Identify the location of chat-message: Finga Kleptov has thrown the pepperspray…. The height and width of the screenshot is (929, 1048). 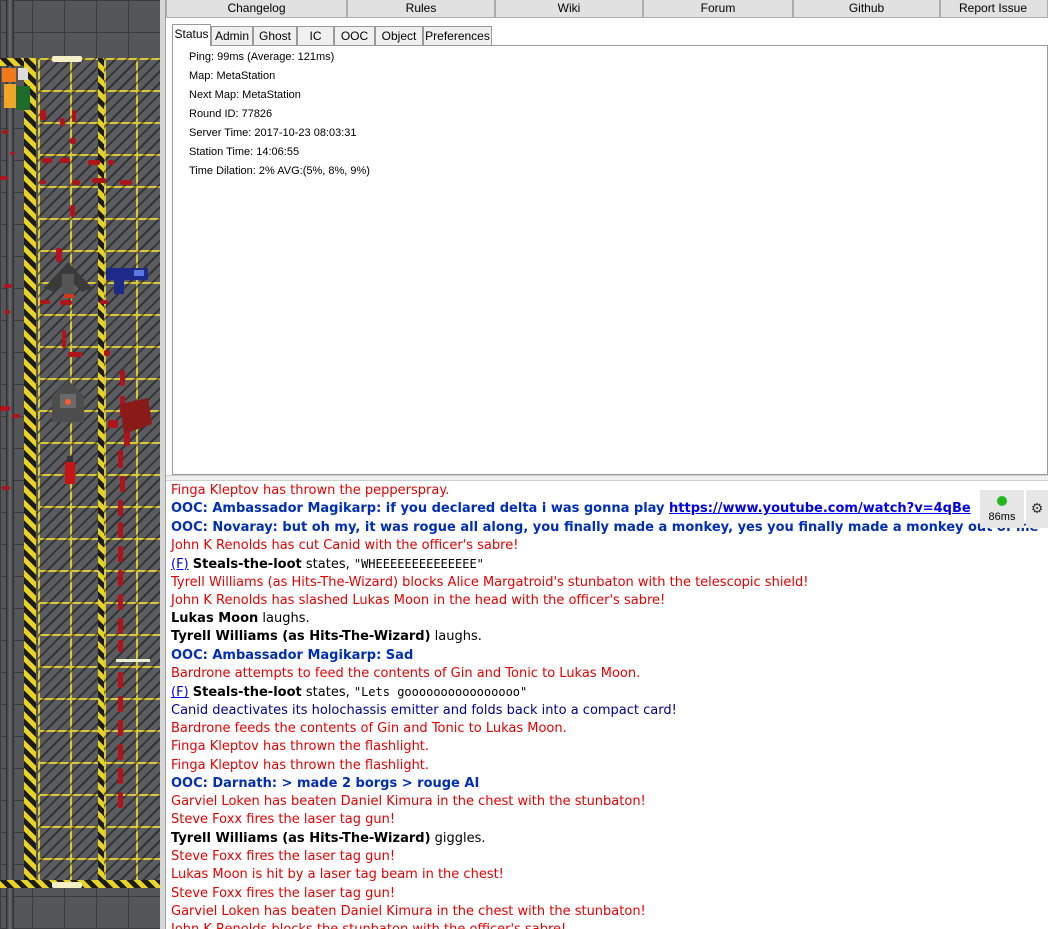
(310, 491).